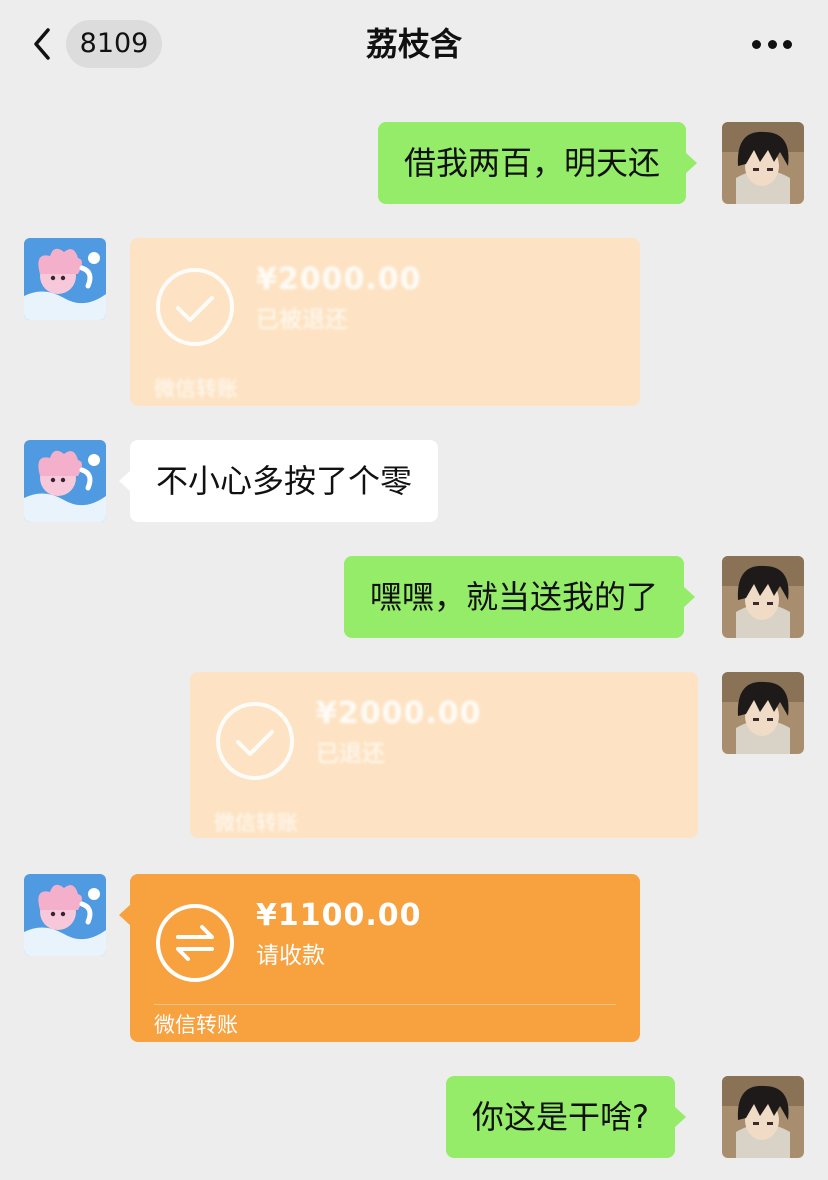 The image size is (828, 1180). What do you see at coordinates (520, 597) in the screenshot?
I see `sent-message-bubble: 嘿嘿，就当送我的了` at bounding box center [520, 597].